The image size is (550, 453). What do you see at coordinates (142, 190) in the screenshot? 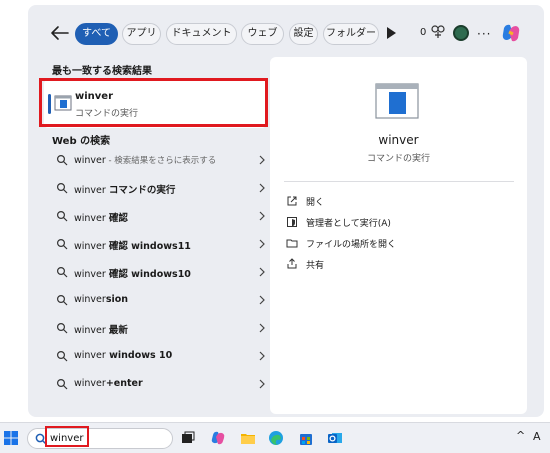
I see `suggestion-bold-text: コマンドの実行` at bounding box center [142, 190].